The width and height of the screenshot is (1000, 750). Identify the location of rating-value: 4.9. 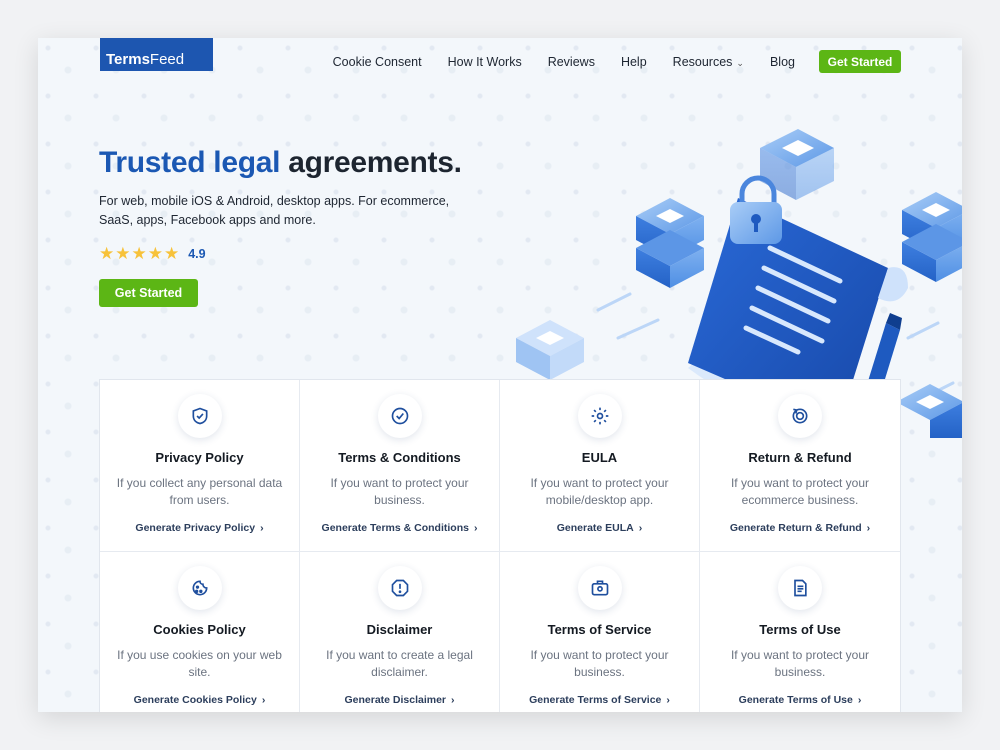
(197, 254).